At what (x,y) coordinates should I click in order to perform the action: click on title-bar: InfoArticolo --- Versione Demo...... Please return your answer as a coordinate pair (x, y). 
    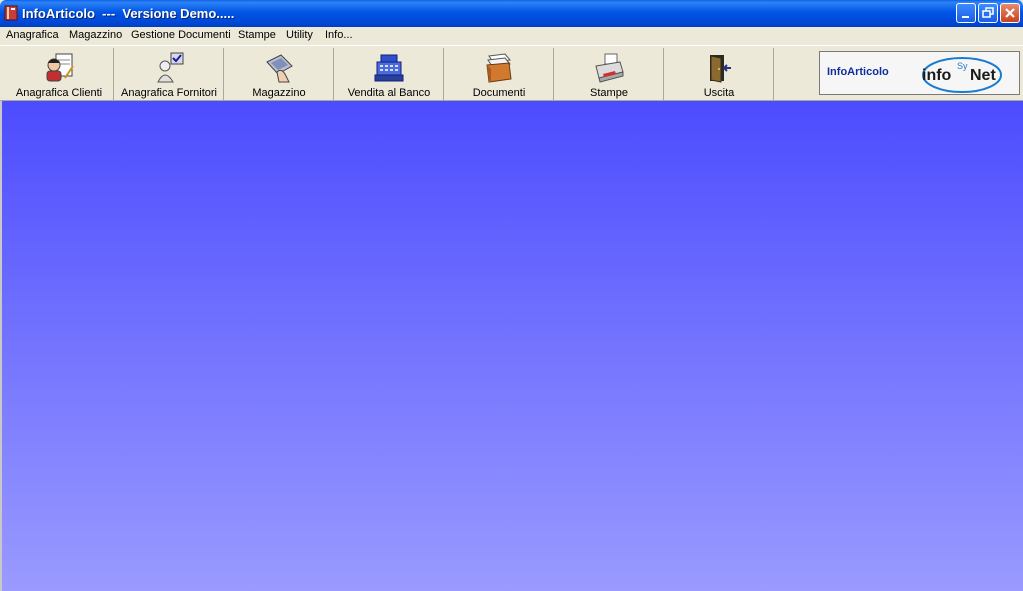
    Looking at the image, I should click on (511, 13).